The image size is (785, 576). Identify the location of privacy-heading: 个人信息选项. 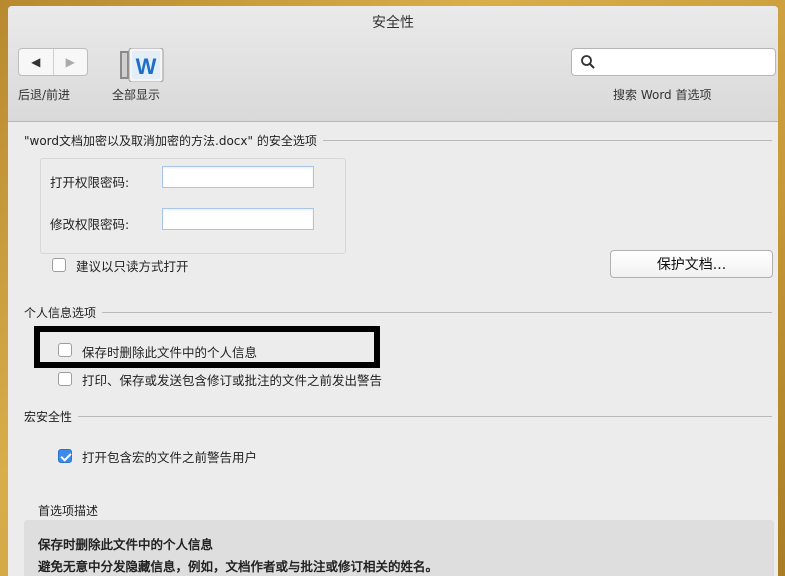
(398, 312).